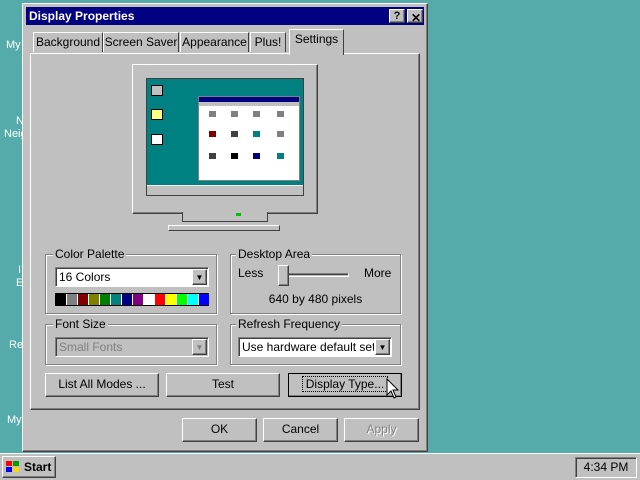 The image size is (640, 480). Describe the element at coordinates (268, 42) in the screenshot. I see `tab-plus: Plus!` at that location.